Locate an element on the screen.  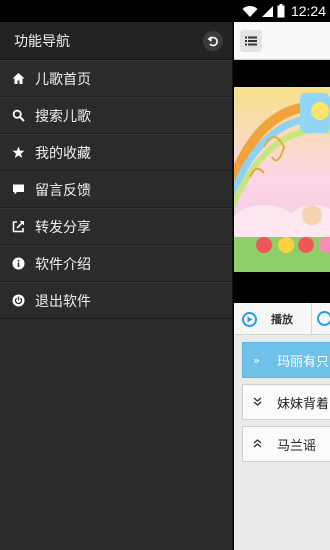
menu-item-feedback: 留言反馈 is located at coordinates (116, 189).